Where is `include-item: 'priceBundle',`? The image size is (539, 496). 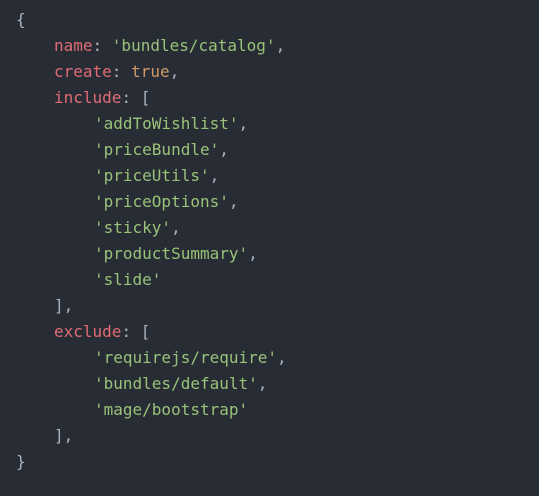 include-item: 'priceBundle', is located at coordinates (161, 149).